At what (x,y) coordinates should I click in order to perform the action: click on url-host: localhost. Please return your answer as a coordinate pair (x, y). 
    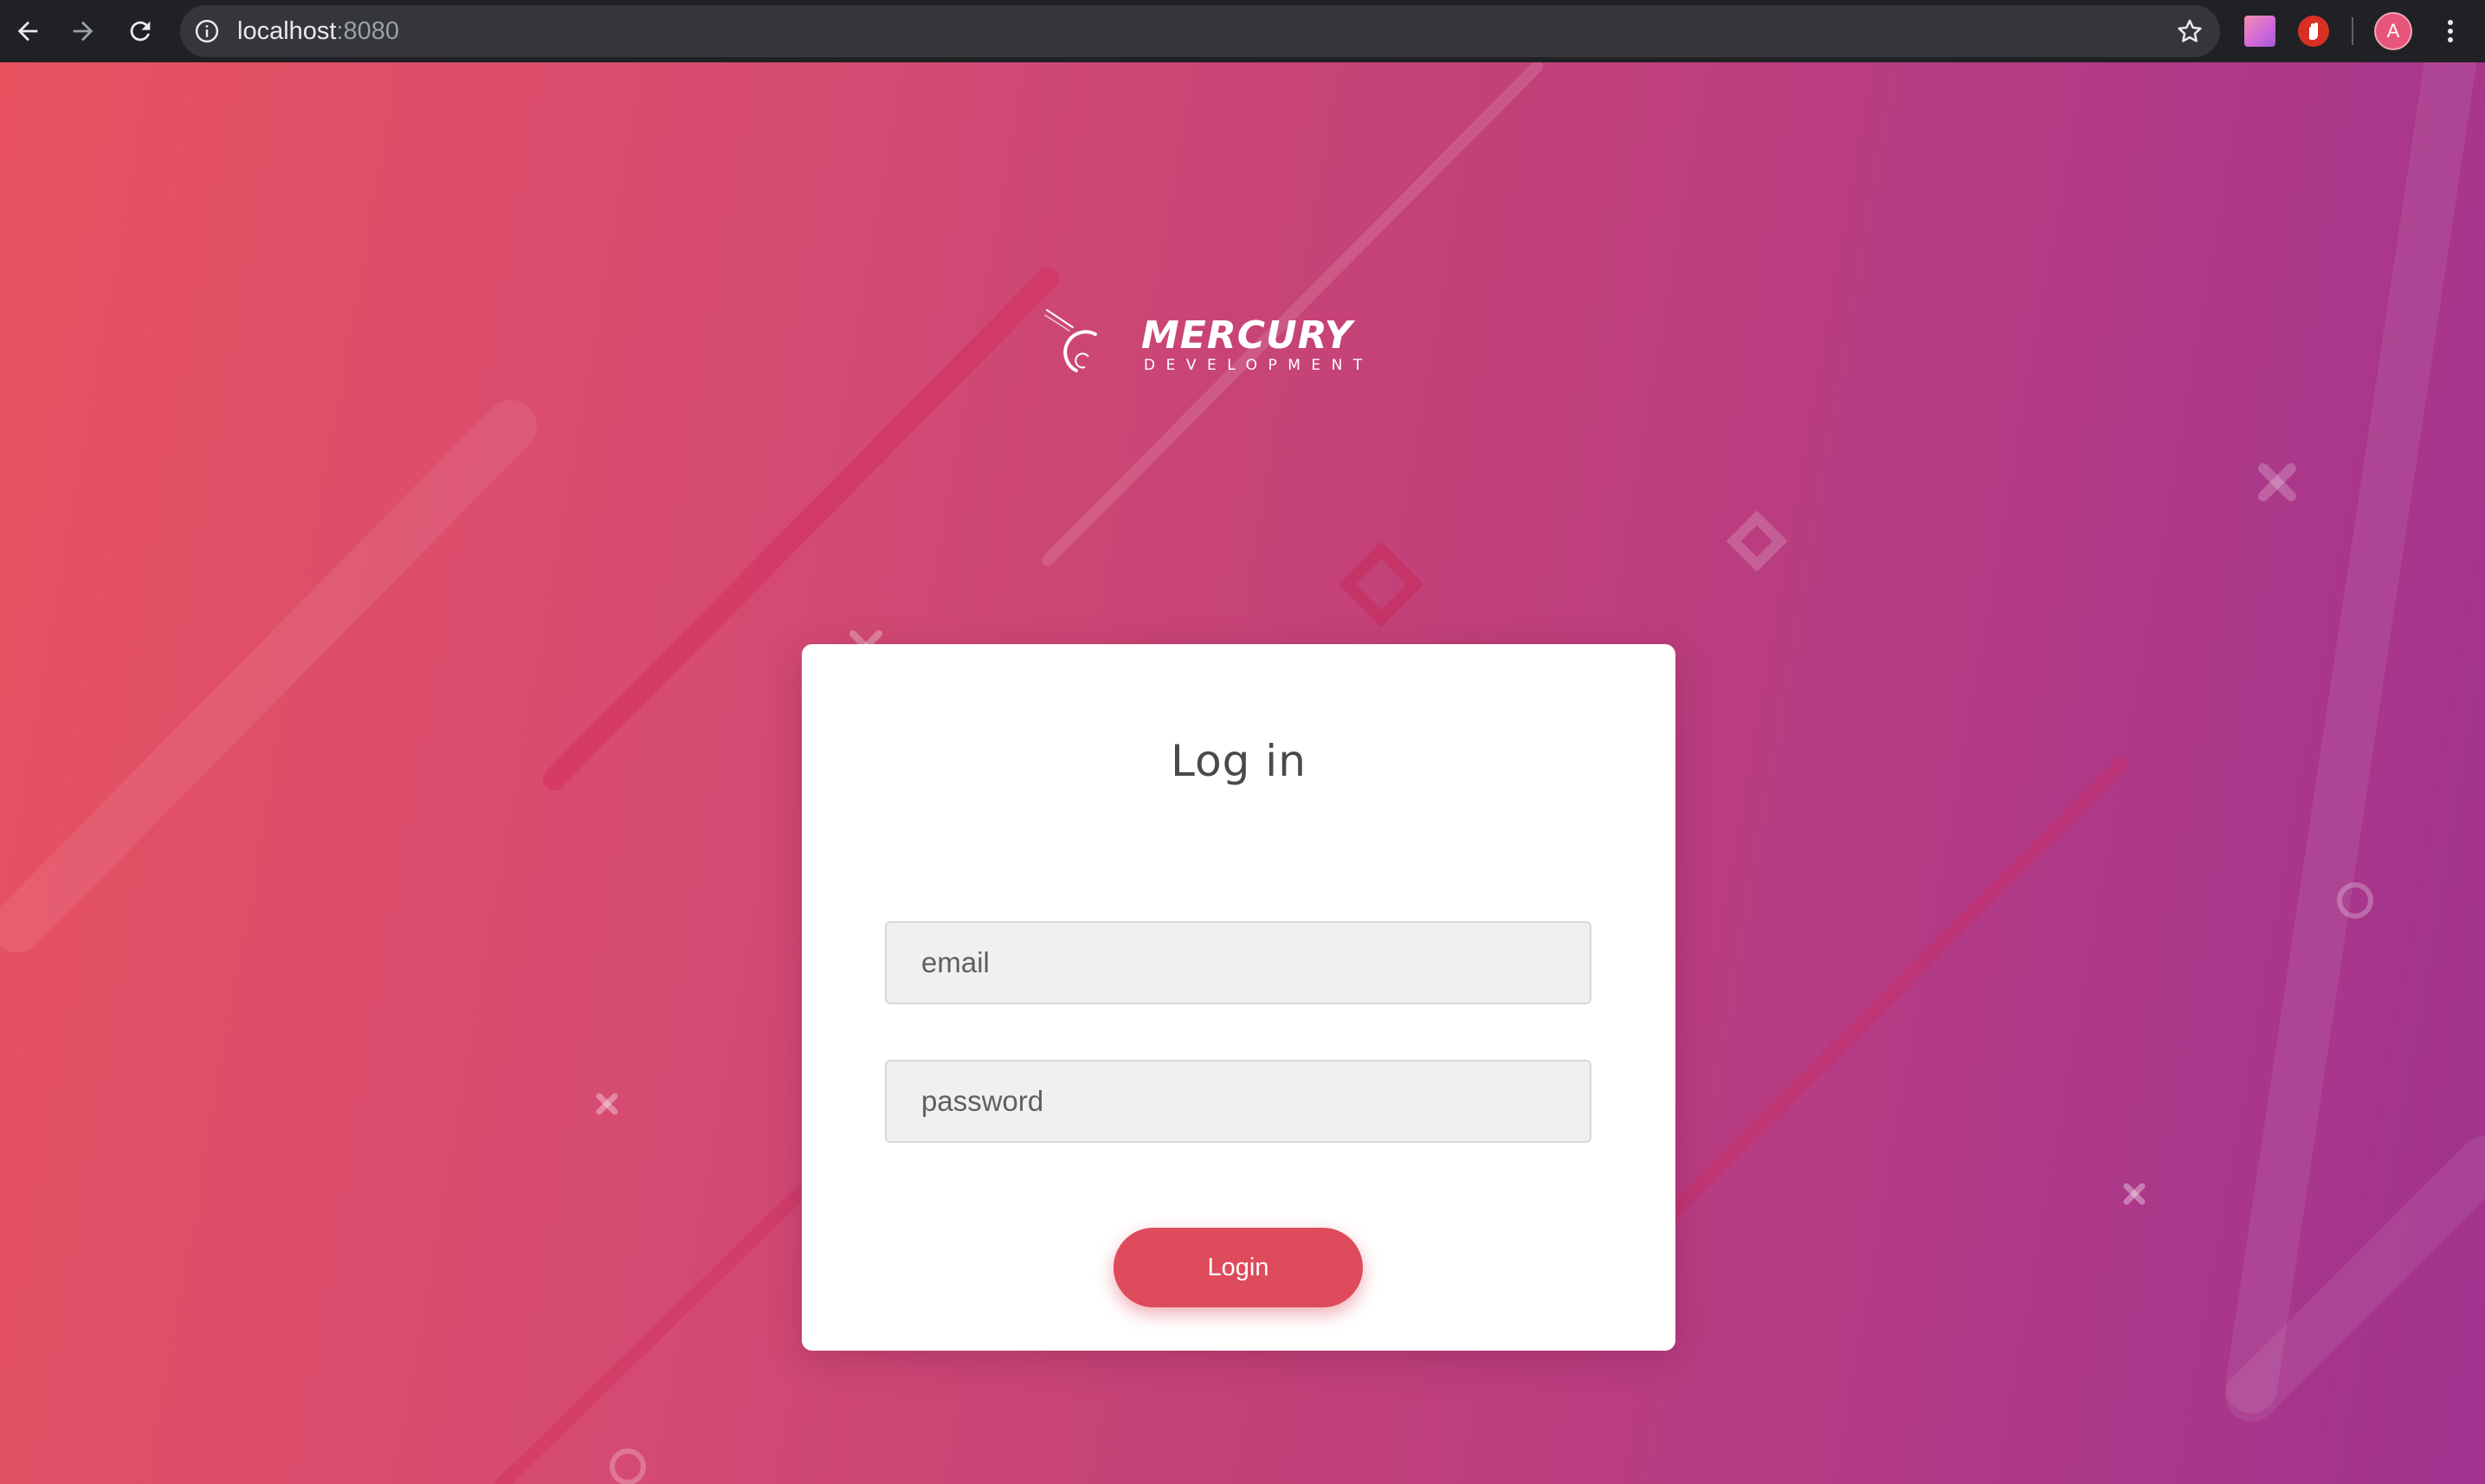
    Looking at the image, I should click on (287, 31).